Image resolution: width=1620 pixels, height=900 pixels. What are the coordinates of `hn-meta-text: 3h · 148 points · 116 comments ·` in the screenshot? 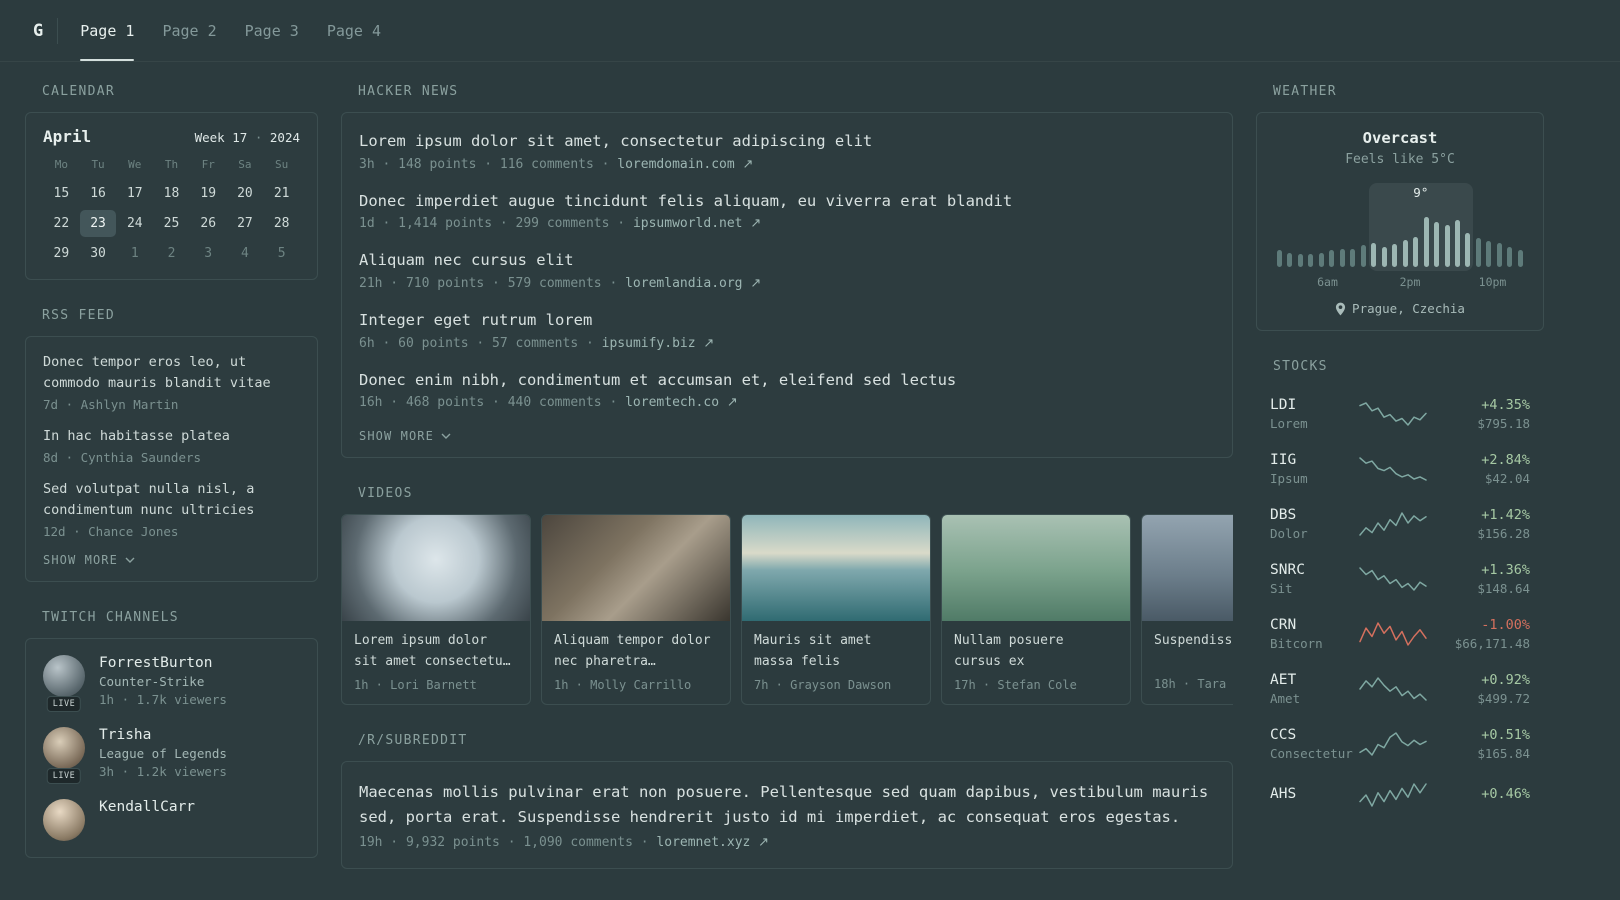 It's located at (488, 164).